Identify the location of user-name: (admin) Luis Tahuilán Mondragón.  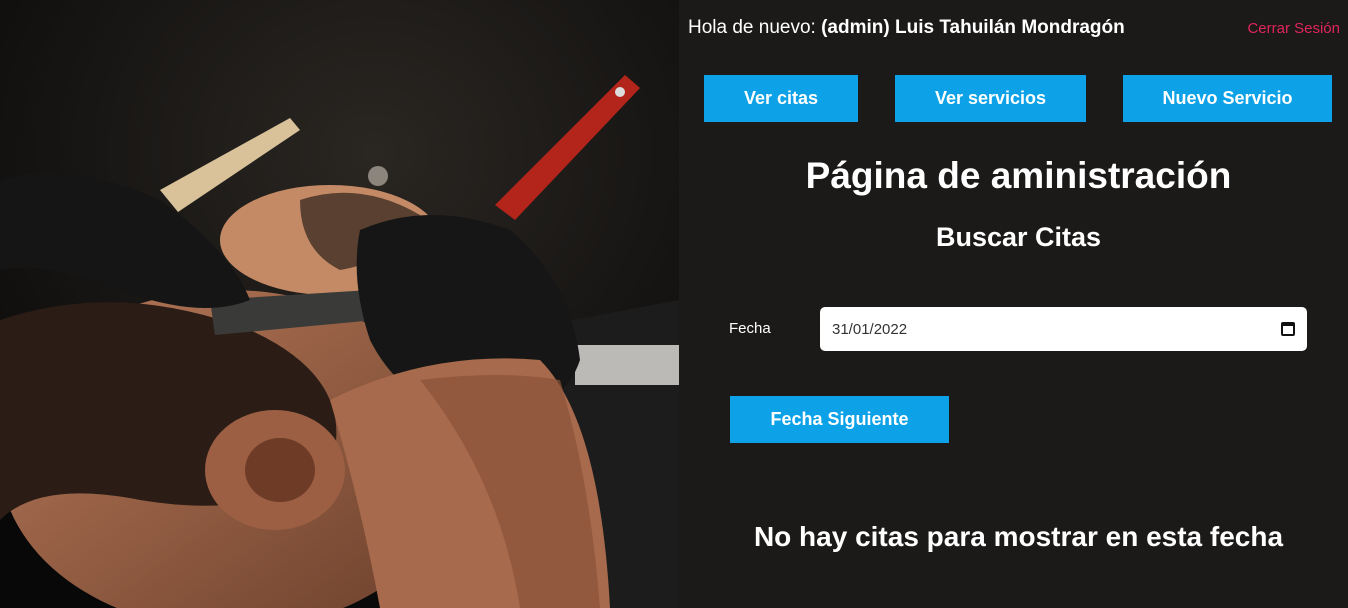
(973, 27).